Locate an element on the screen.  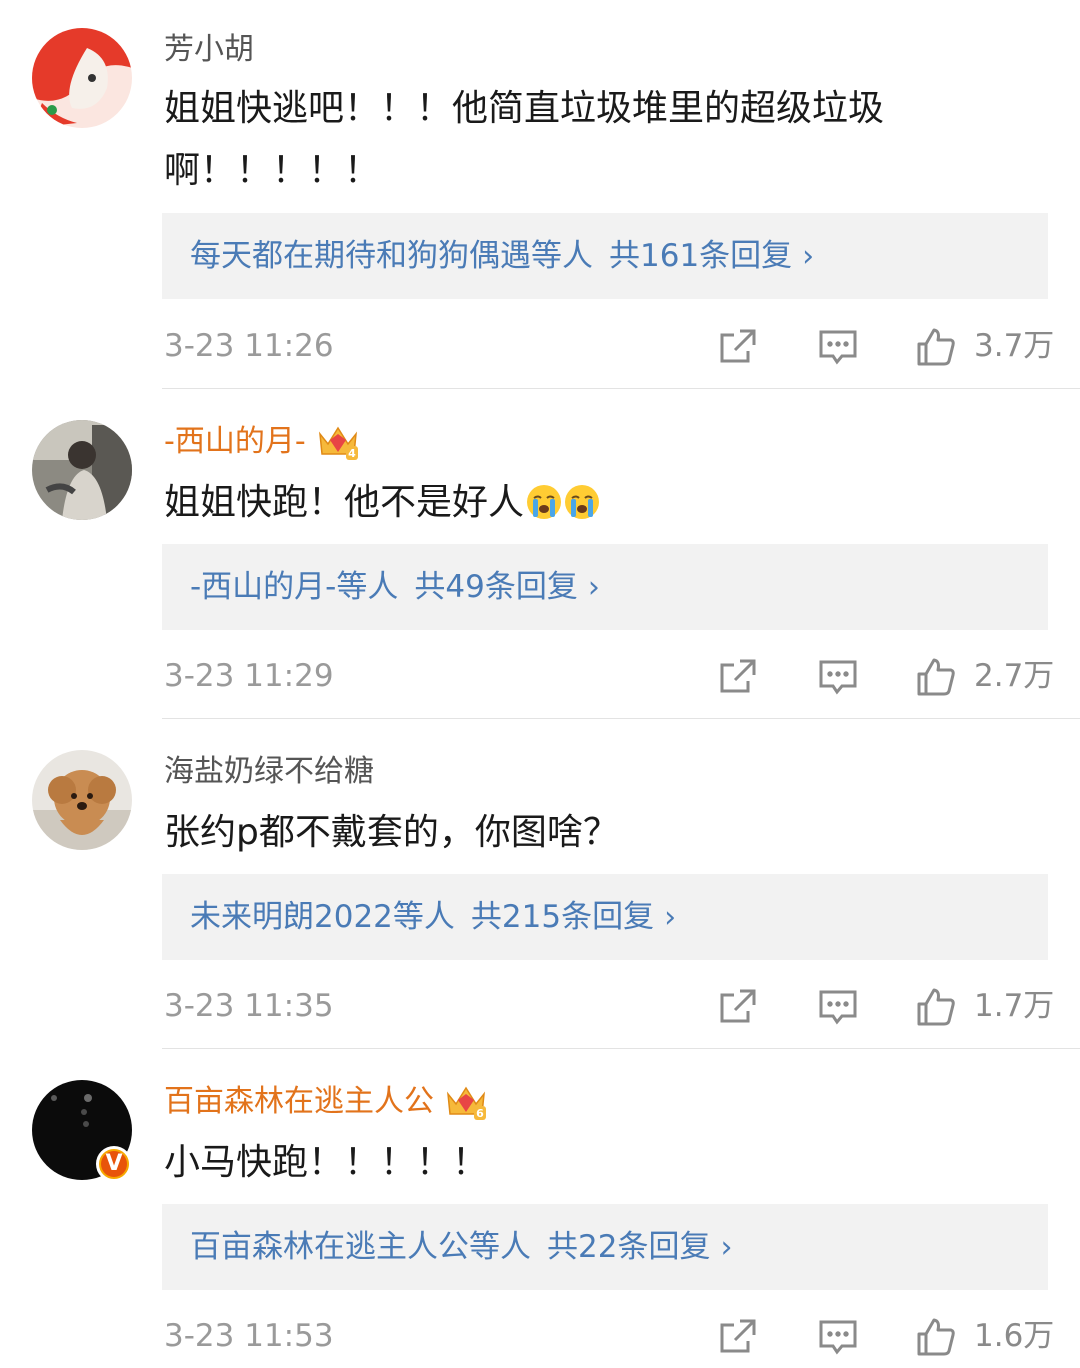
comment-text-line: 姐姐快跑！他不是好人 is located at coordinates (344, 502).